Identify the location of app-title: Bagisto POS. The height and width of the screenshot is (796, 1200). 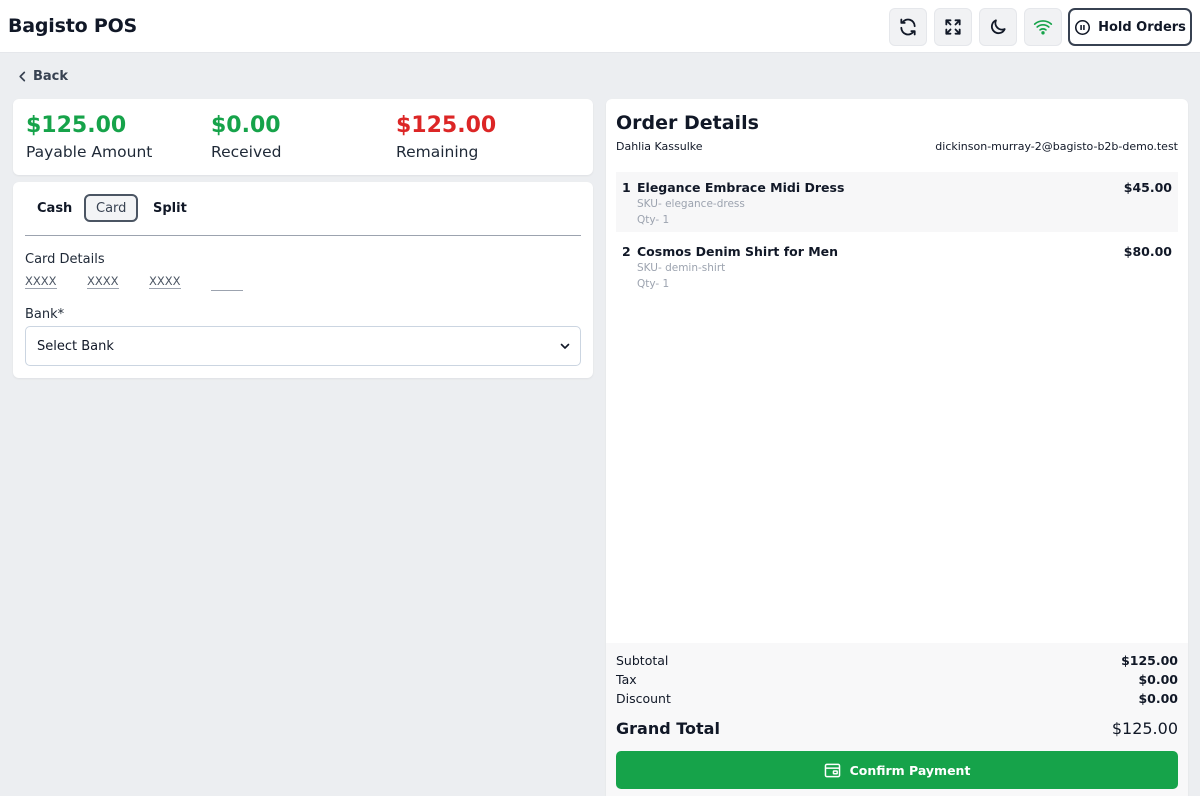
(73, 26).